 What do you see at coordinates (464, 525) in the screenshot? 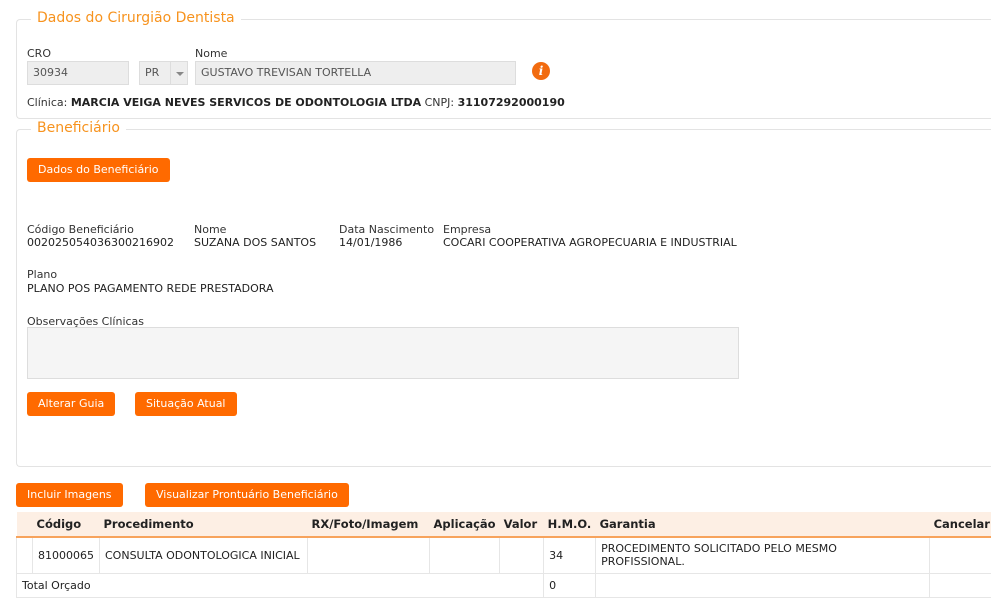
I see `header-aplicacao: Aplicação` at bounding box center [464, 525].